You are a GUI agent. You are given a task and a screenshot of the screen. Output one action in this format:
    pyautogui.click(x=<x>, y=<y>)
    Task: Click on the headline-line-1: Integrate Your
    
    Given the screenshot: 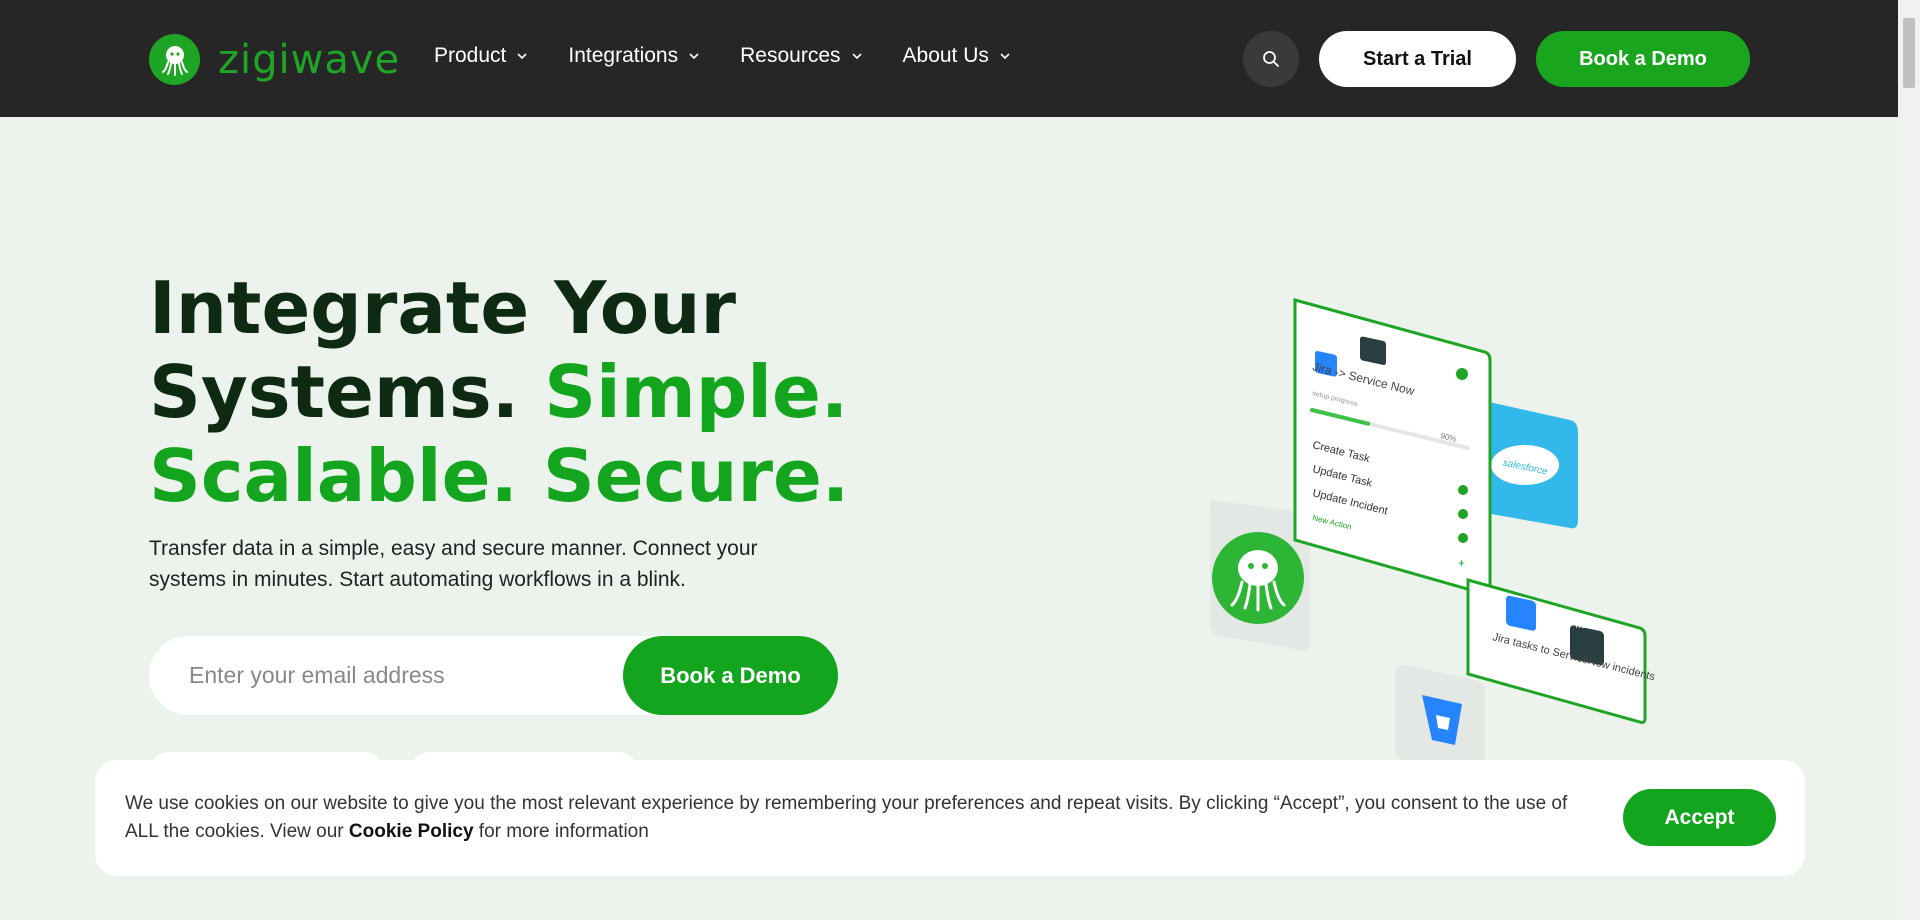 What is the action you would take?
    pyautogui.click(x=443, y=308)
    